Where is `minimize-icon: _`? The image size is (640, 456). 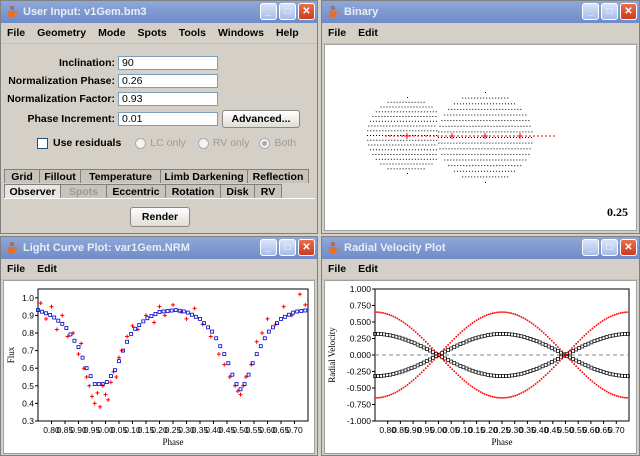 minimize-icon: _ is located at coordinates (590, 11).